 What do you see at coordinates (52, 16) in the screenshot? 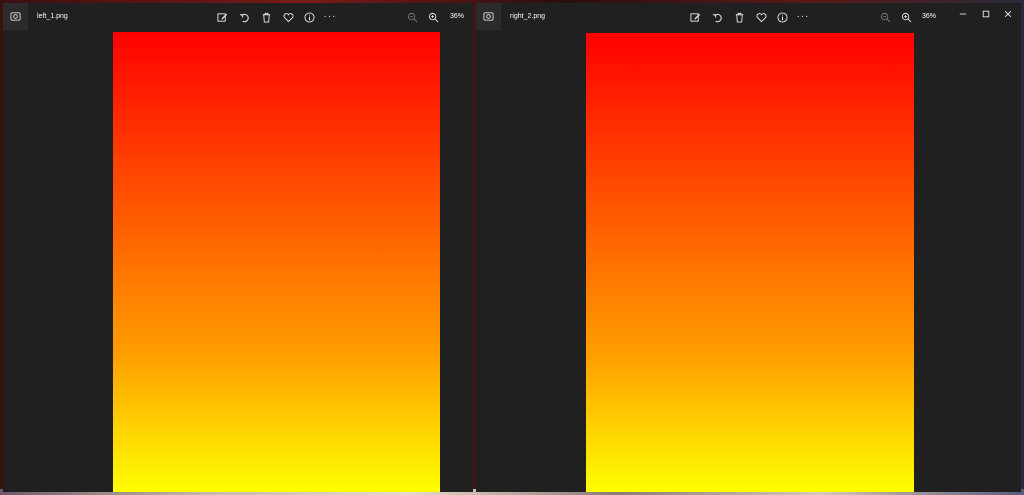
I see `file-name: left_1.png` at bounding box center [52, 16].